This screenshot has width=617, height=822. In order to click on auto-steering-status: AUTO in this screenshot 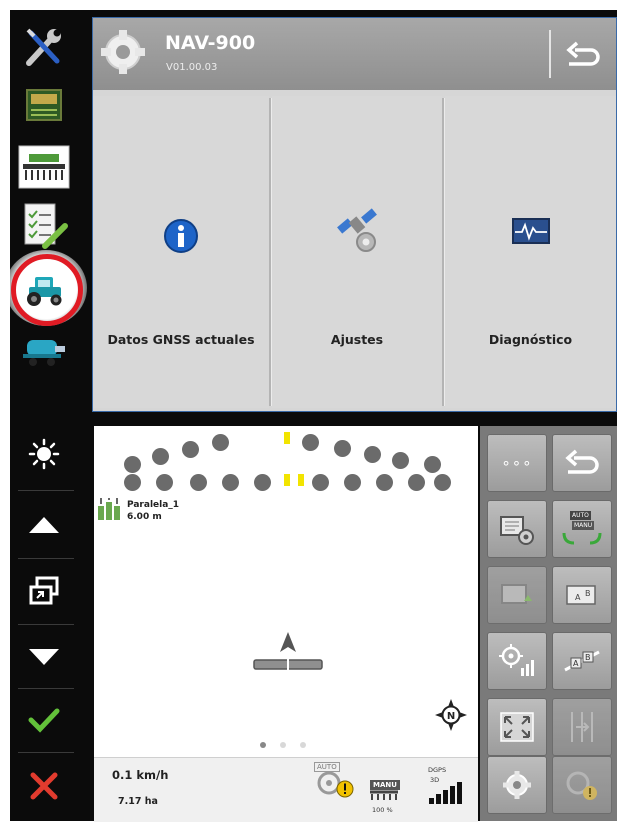, I will do `click(333, 780)`.